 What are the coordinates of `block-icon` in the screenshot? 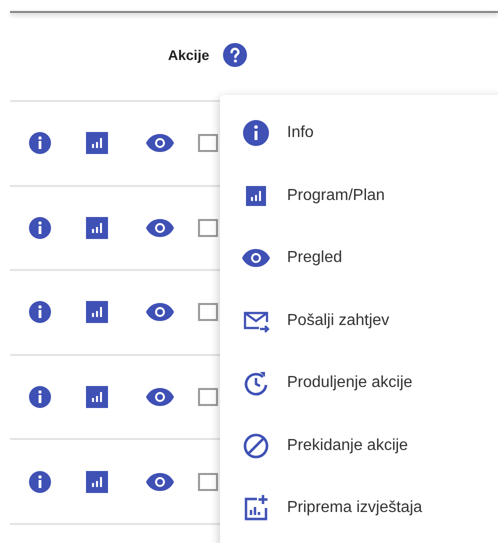 It's located at (256, 446).